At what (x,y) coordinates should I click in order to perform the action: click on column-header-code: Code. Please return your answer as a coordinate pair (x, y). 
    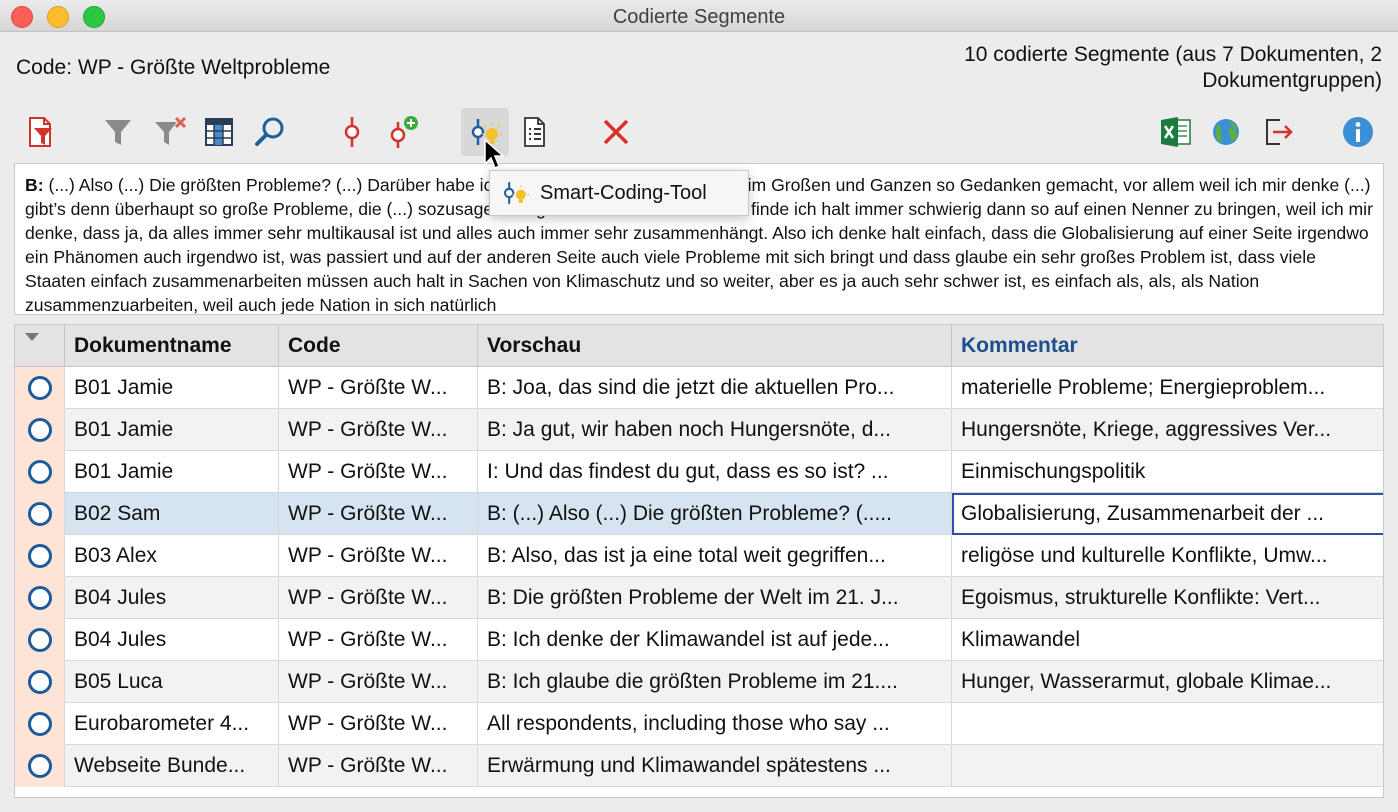
    Looking at the image, I should click on (378, 346).